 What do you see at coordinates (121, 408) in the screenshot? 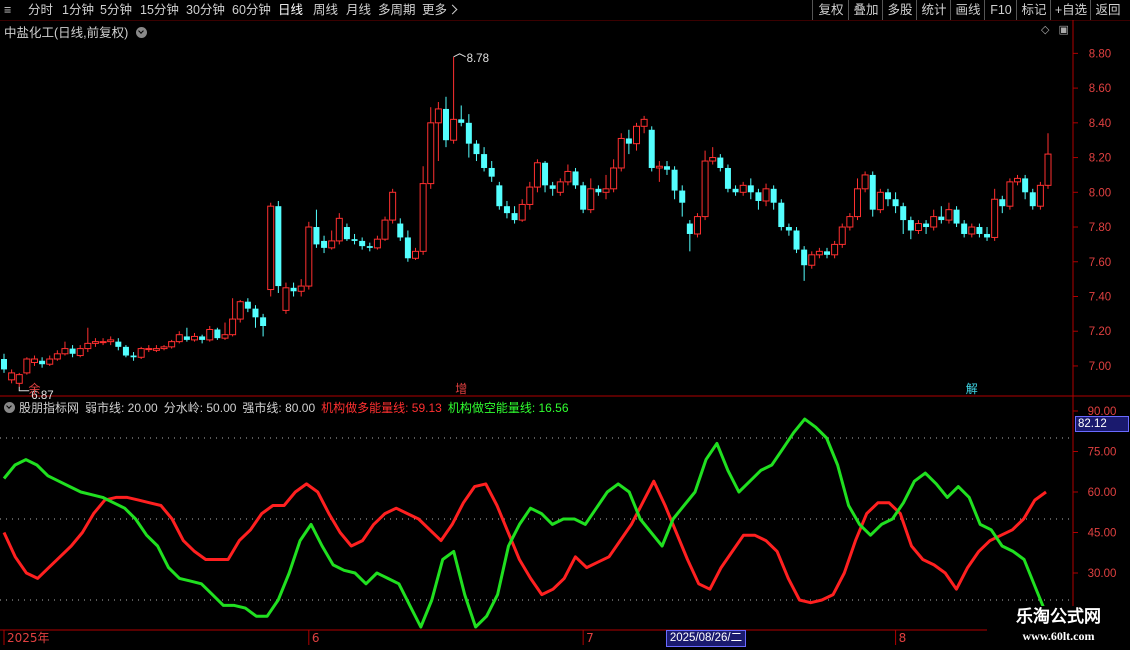
I see `indicator-param-0: 弱市线: 20.00` at bounding box center [121, 408].